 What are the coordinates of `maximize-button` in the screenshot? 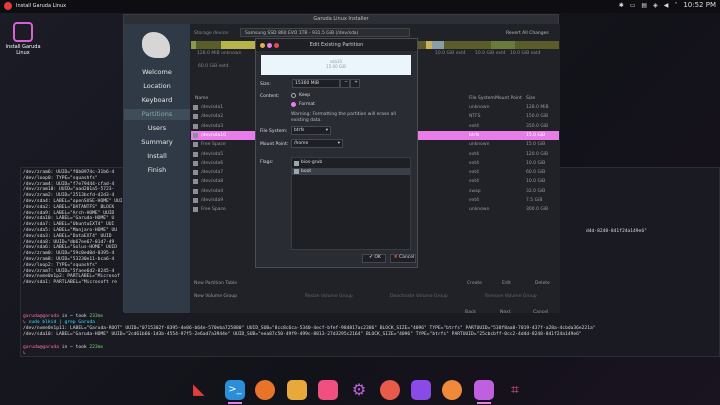 It's located at (269, 45).